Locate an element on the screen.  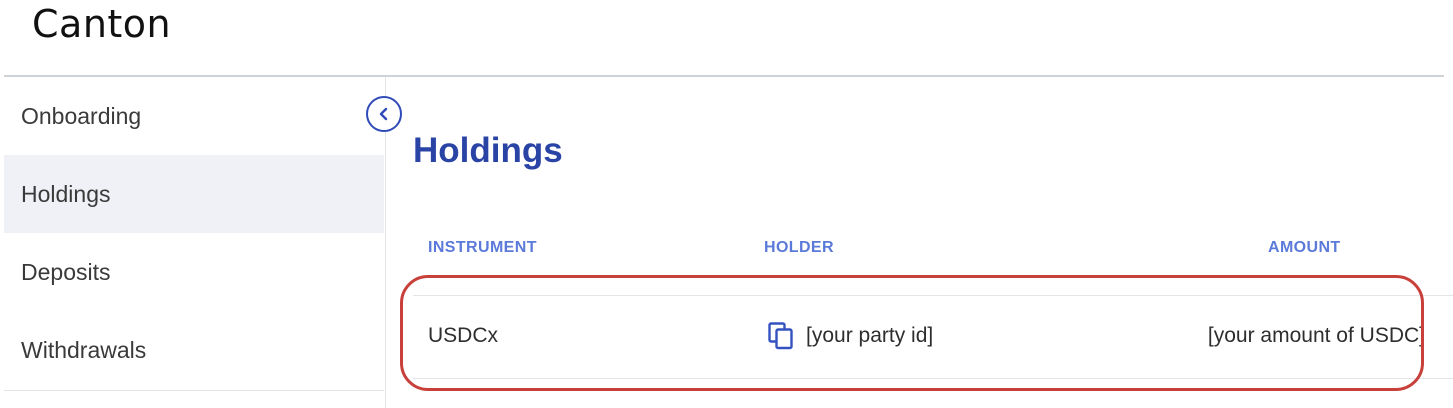
sidebar-item-label: Holdings is located at coordinates (66, 193).